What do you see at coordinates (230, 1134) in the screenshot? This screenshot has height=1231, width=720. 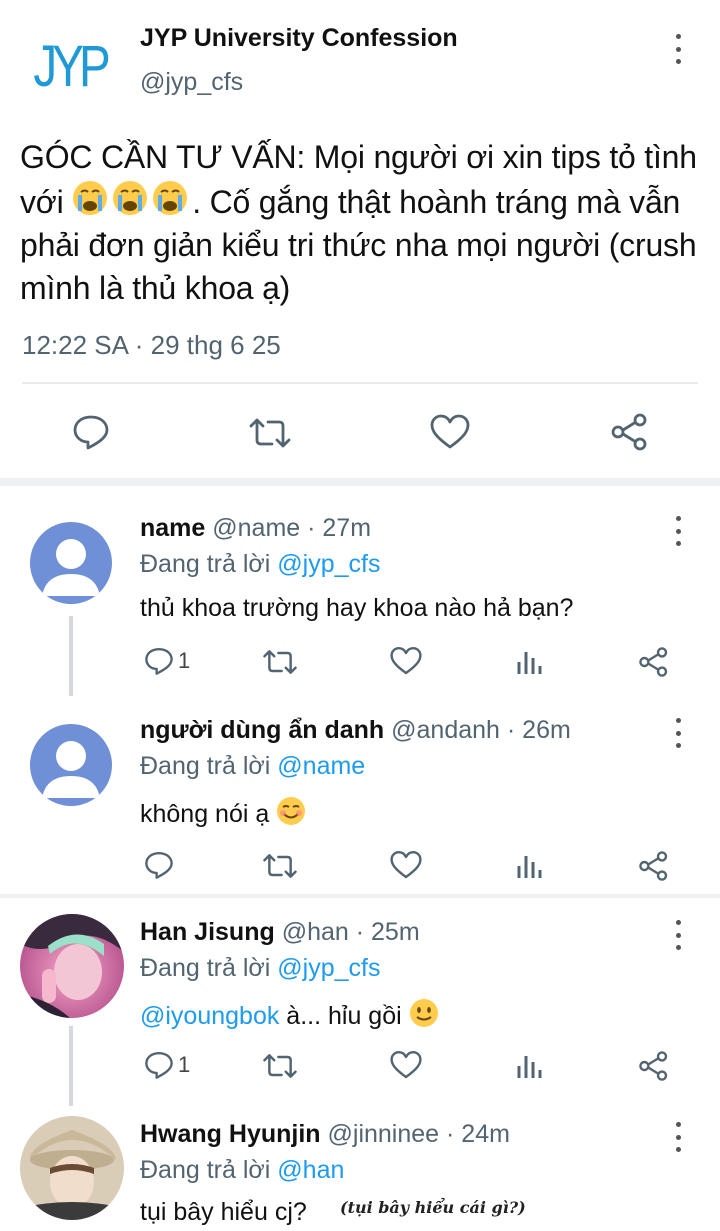 I see `reply-author-name: Hwang Hyunjin` at bounding box center [230, 1134].